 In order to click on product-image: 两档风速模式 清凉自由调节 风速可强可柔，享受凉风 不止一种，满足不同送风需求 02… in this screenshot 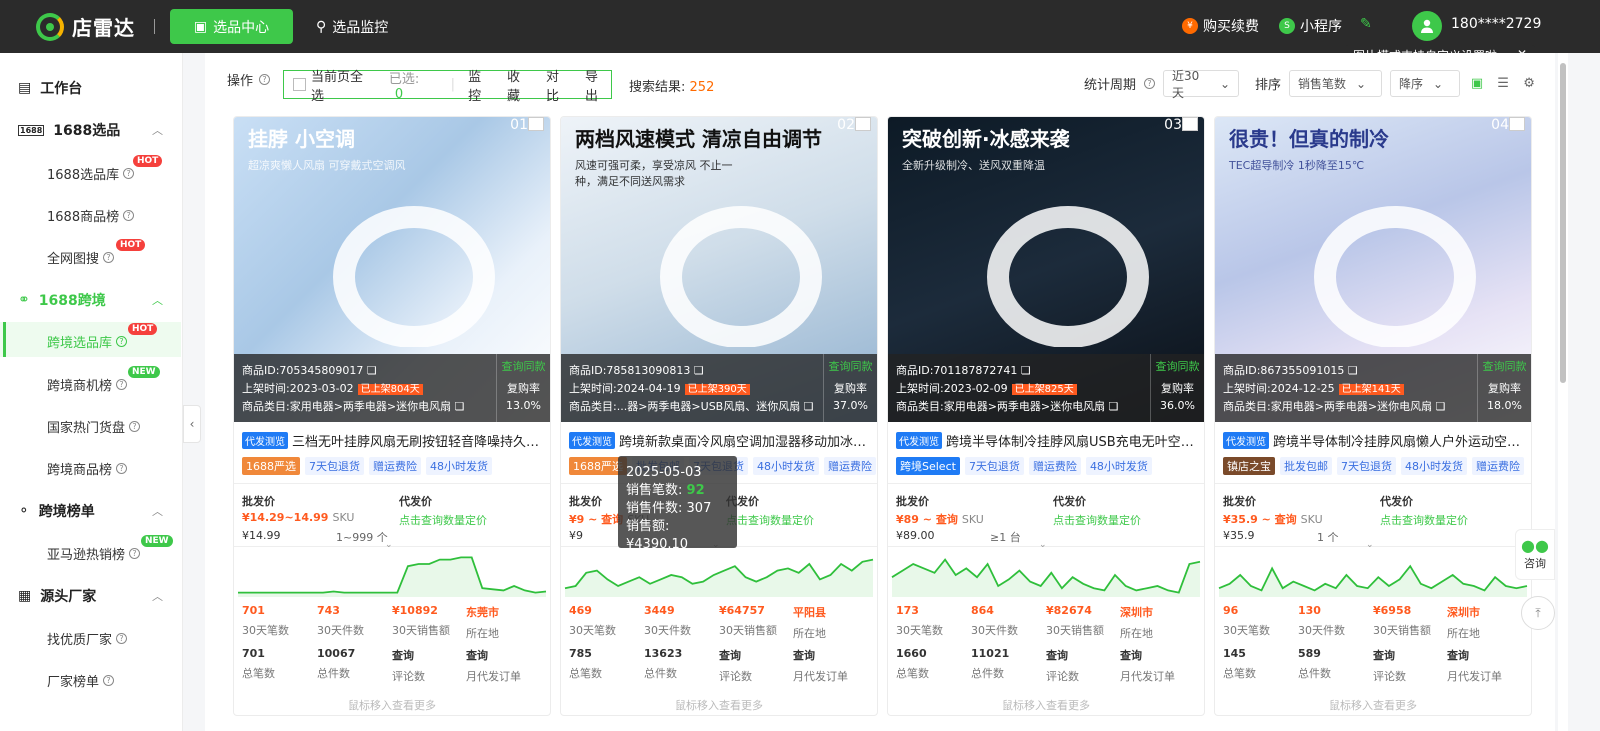, I will do `click(719, 269)`.